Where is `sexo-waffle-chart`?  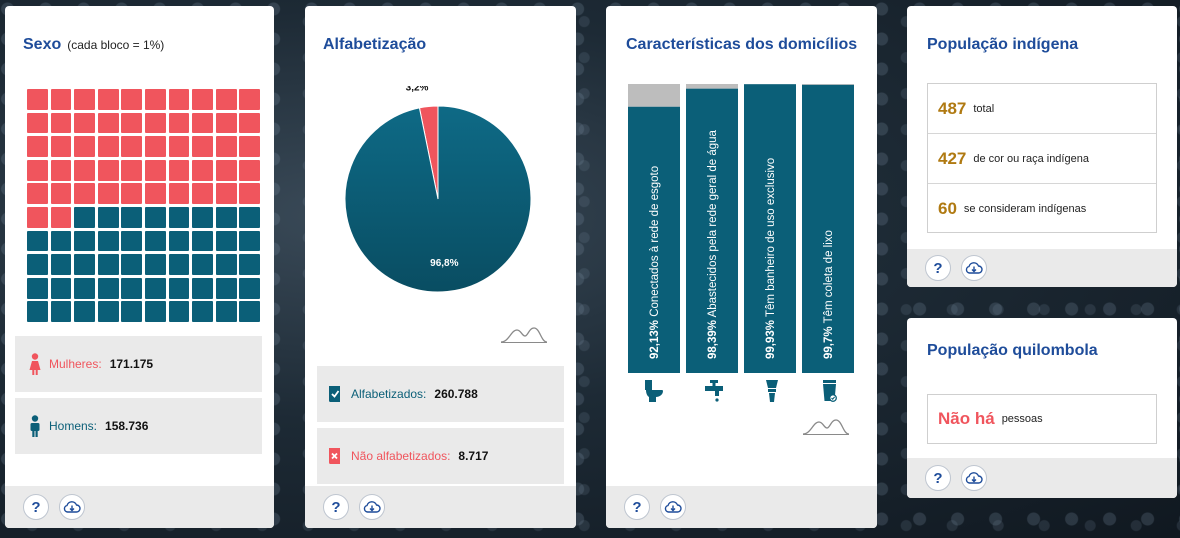 sexo-waffle-chart is located at coordinates (144, 206).